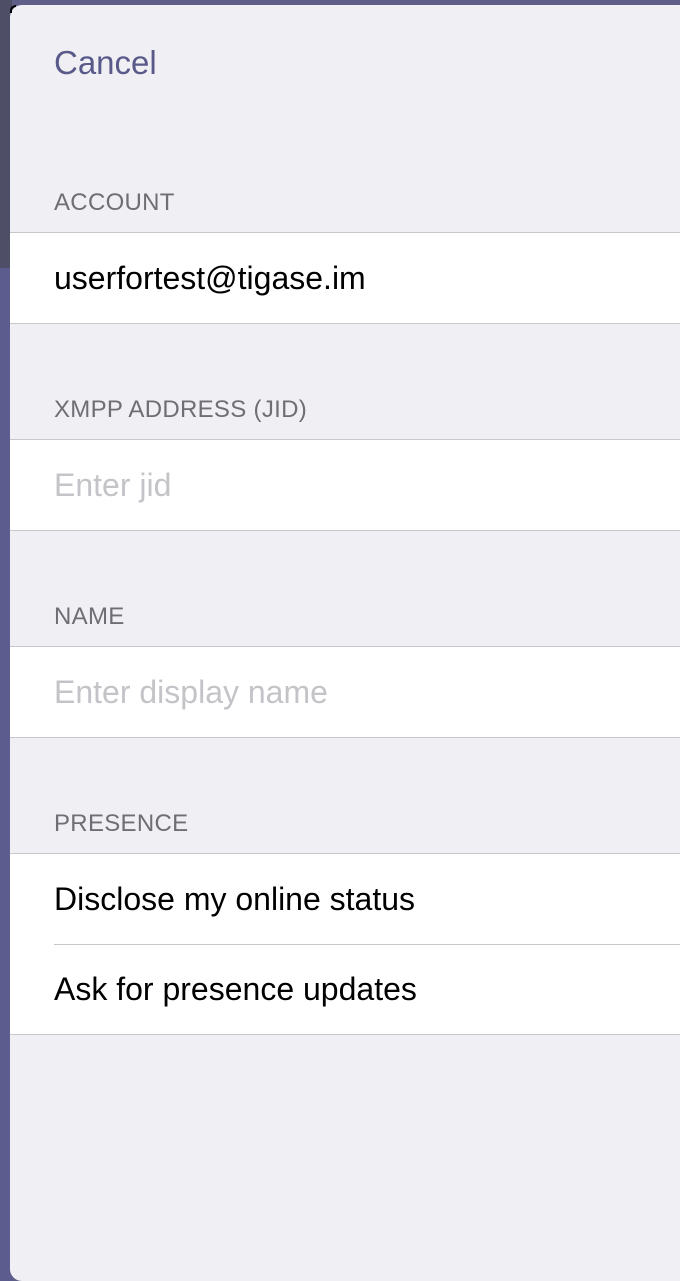 Image resolution: width=680 pixels, height=1281 pixels. I want to click on jid-group, so click(345, 485).